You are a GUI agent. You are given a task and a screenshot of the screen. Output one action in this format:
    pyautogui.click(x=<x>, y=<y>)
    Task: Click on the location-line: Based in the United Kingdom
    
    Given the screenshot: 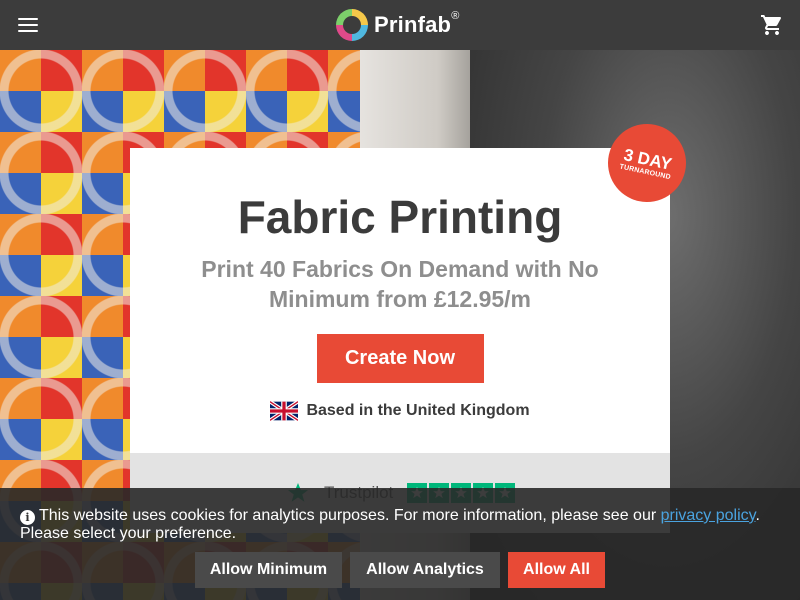 What is the action you would take?
    pyautogui.click(x=400, y=411)
    